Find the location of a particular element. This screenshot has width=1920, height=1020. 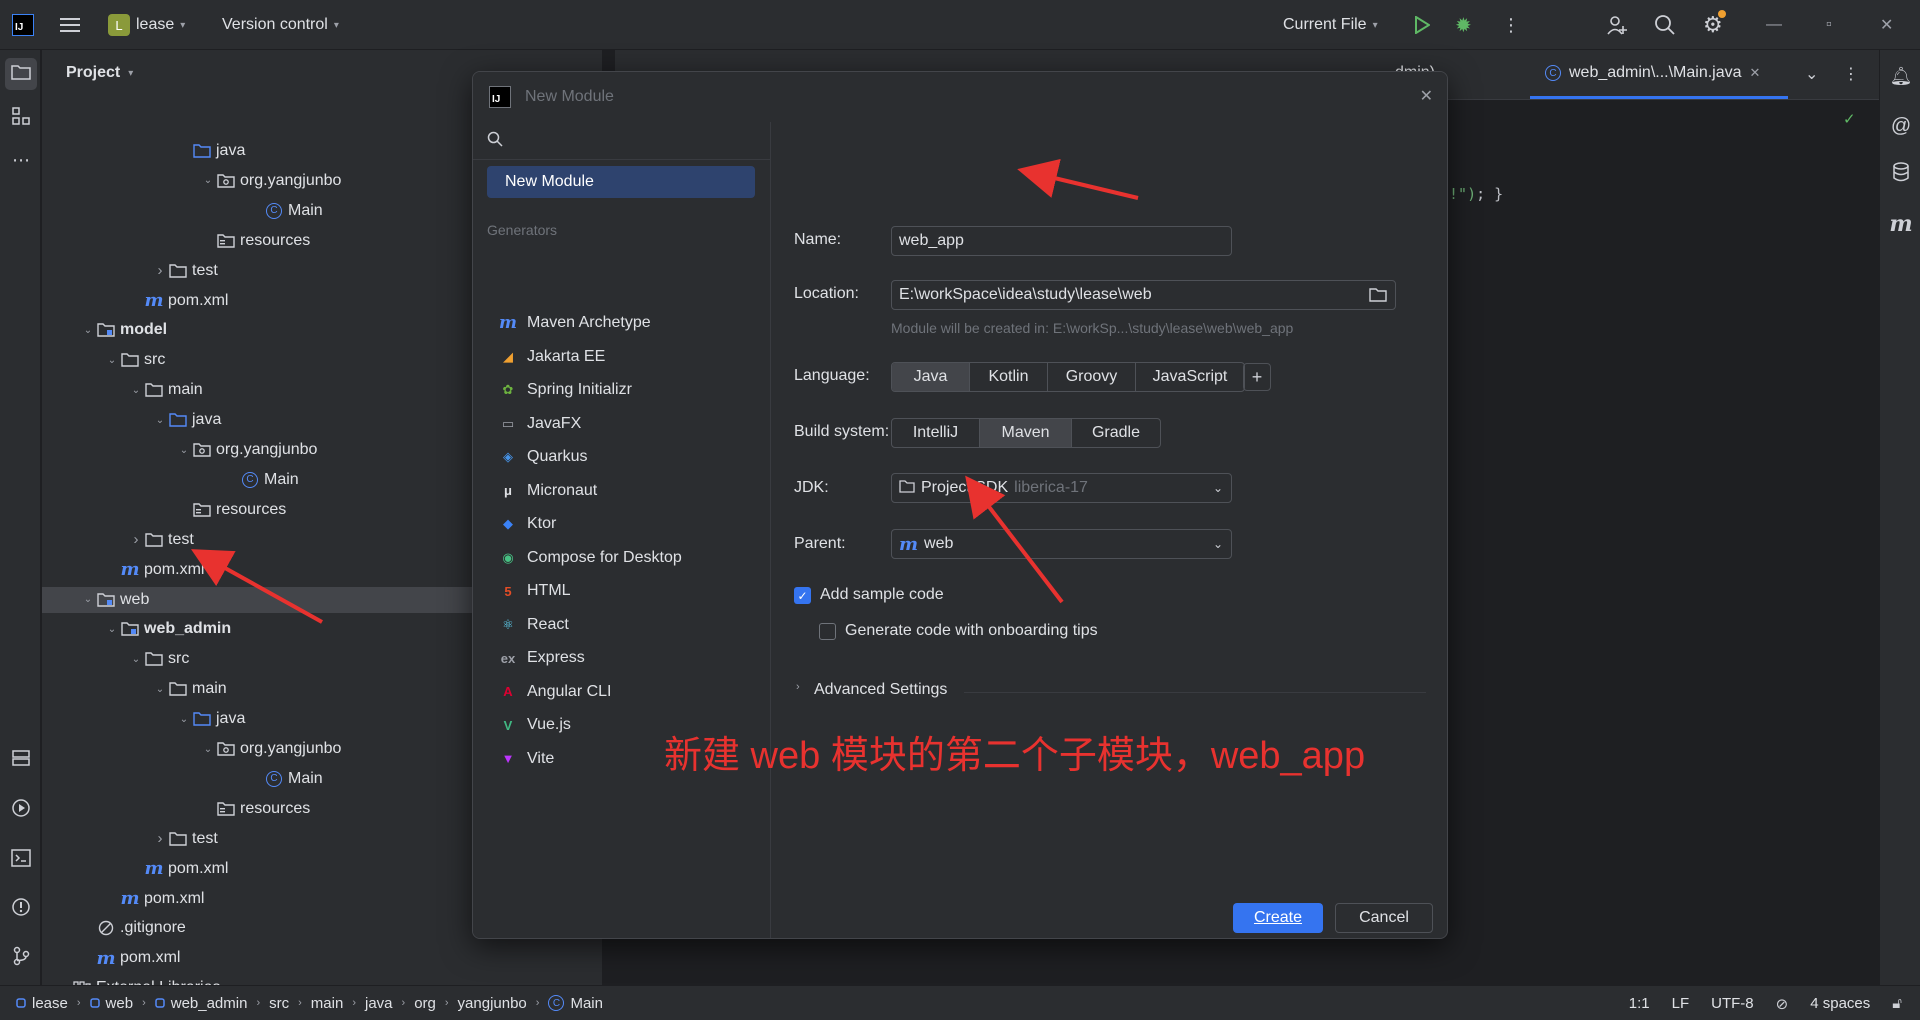

editor-tab-active: C web_admin\...\Main.java ✕ is located at coordinates (1652, 73).